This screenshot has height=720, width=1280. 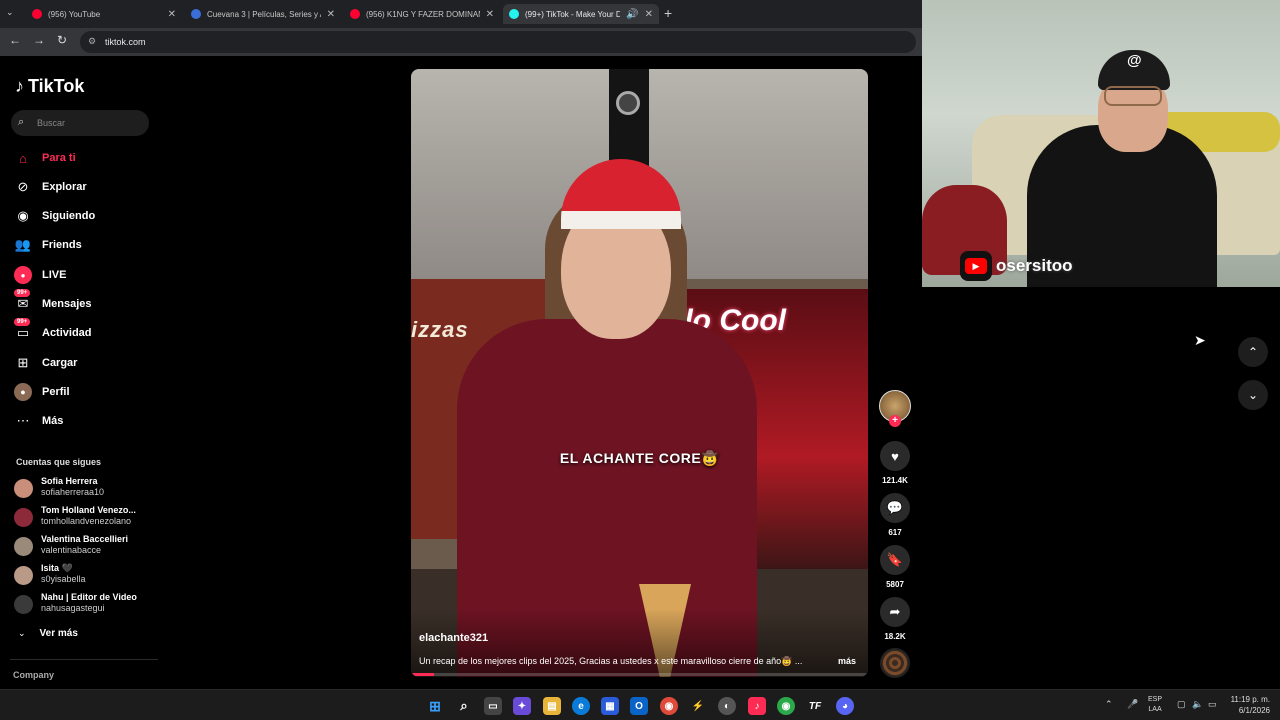 I want to click on webcam-overlay: @ ▶ osersitoo, so click(x=1101, y=143).